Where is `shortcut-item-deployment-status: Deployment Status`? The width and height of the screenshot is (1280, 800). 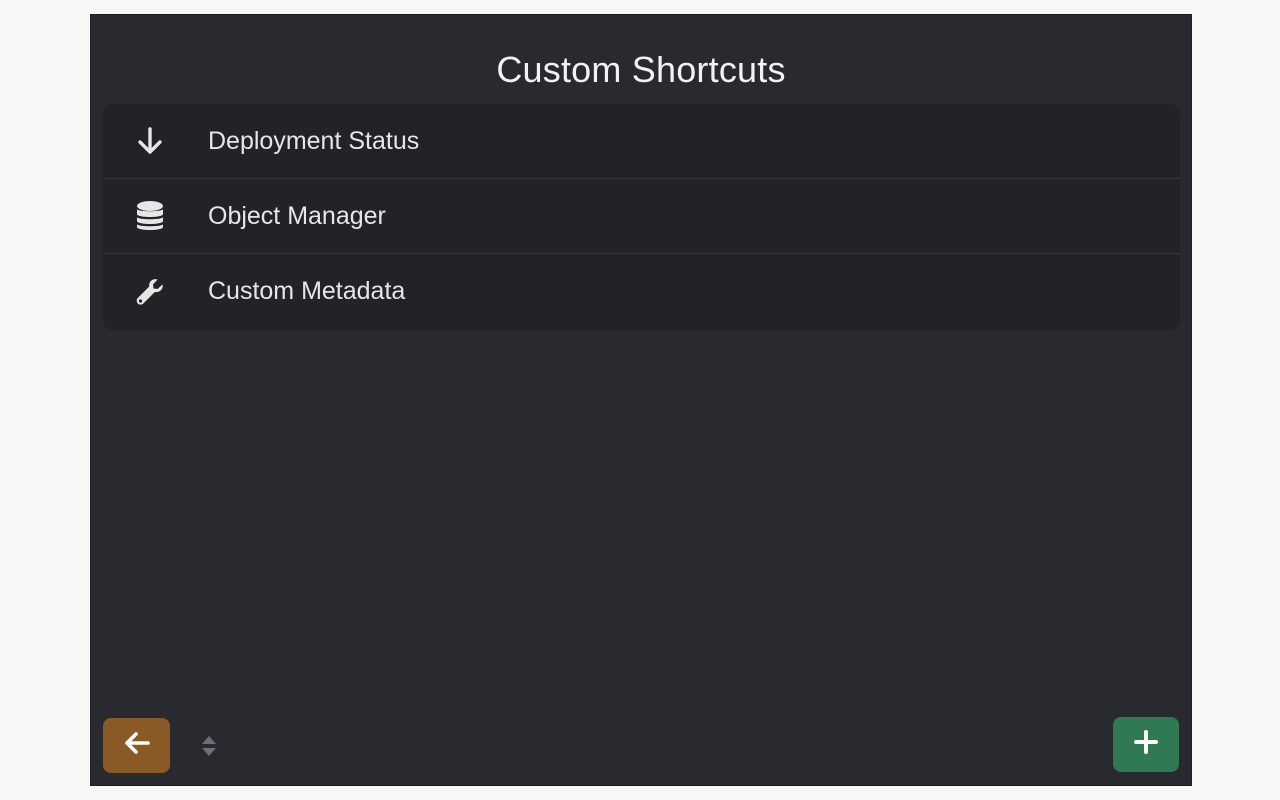 shortcut-item-deployment-status: Deployment Status is located at coordinates (641, 141).